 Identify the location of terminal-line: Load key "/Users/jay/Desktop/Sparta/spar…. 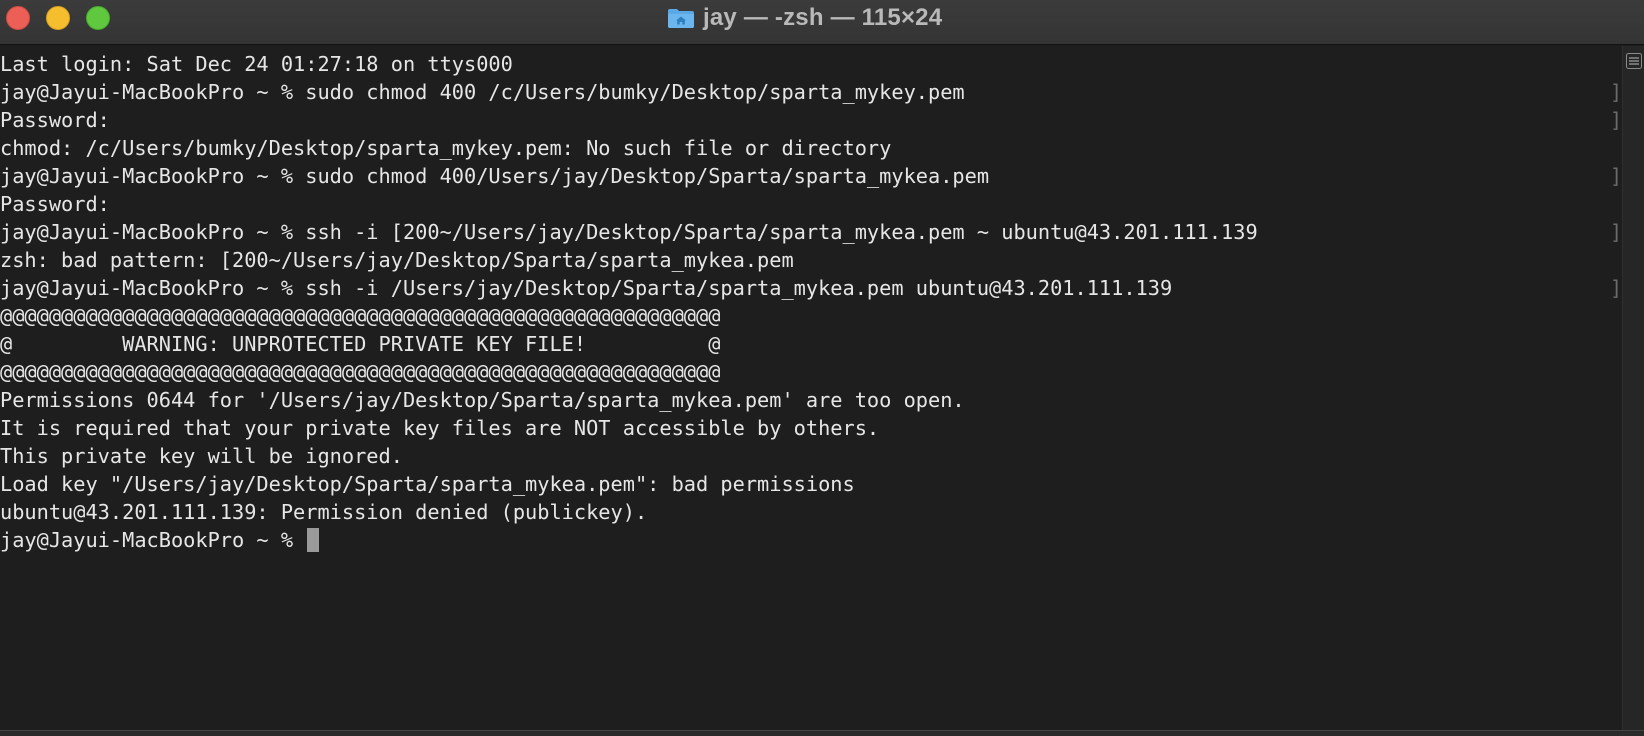
(427, 484).